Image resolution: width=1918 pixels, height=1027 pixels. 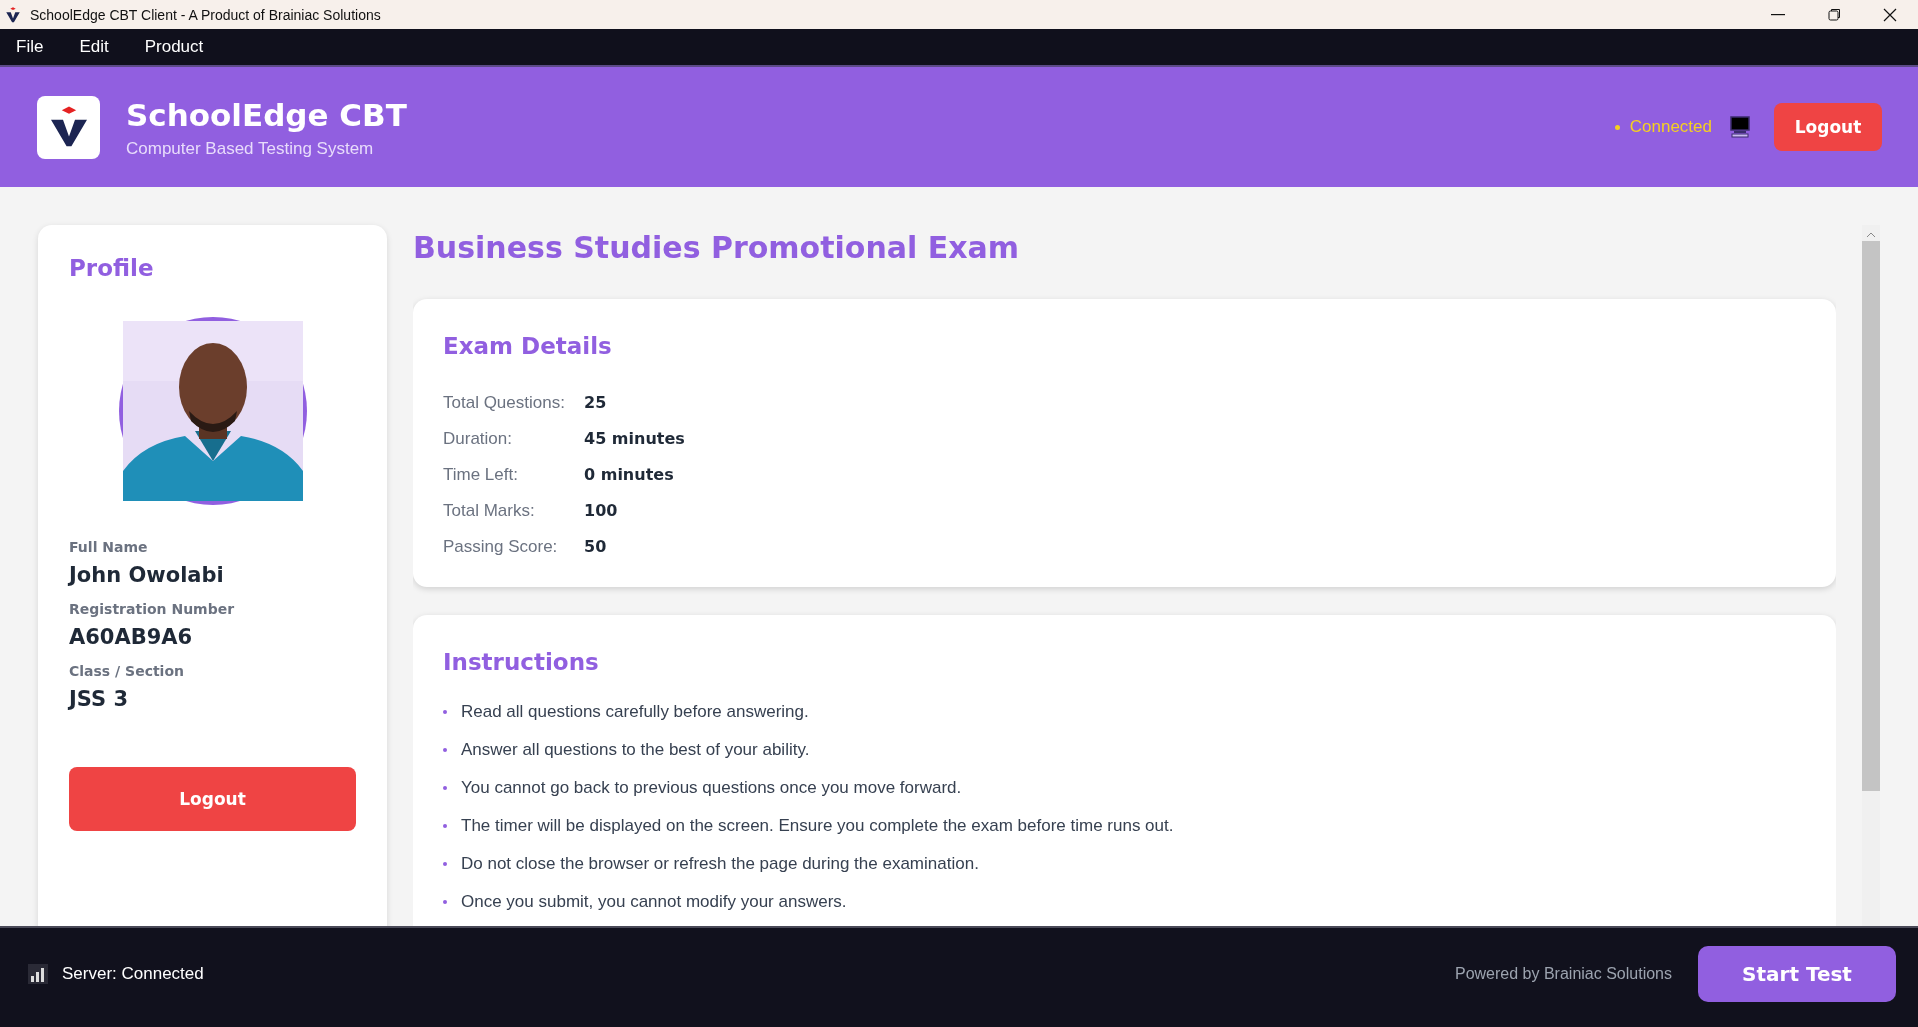 I want to click on detail-value: 50, so click(x=596, y=547).